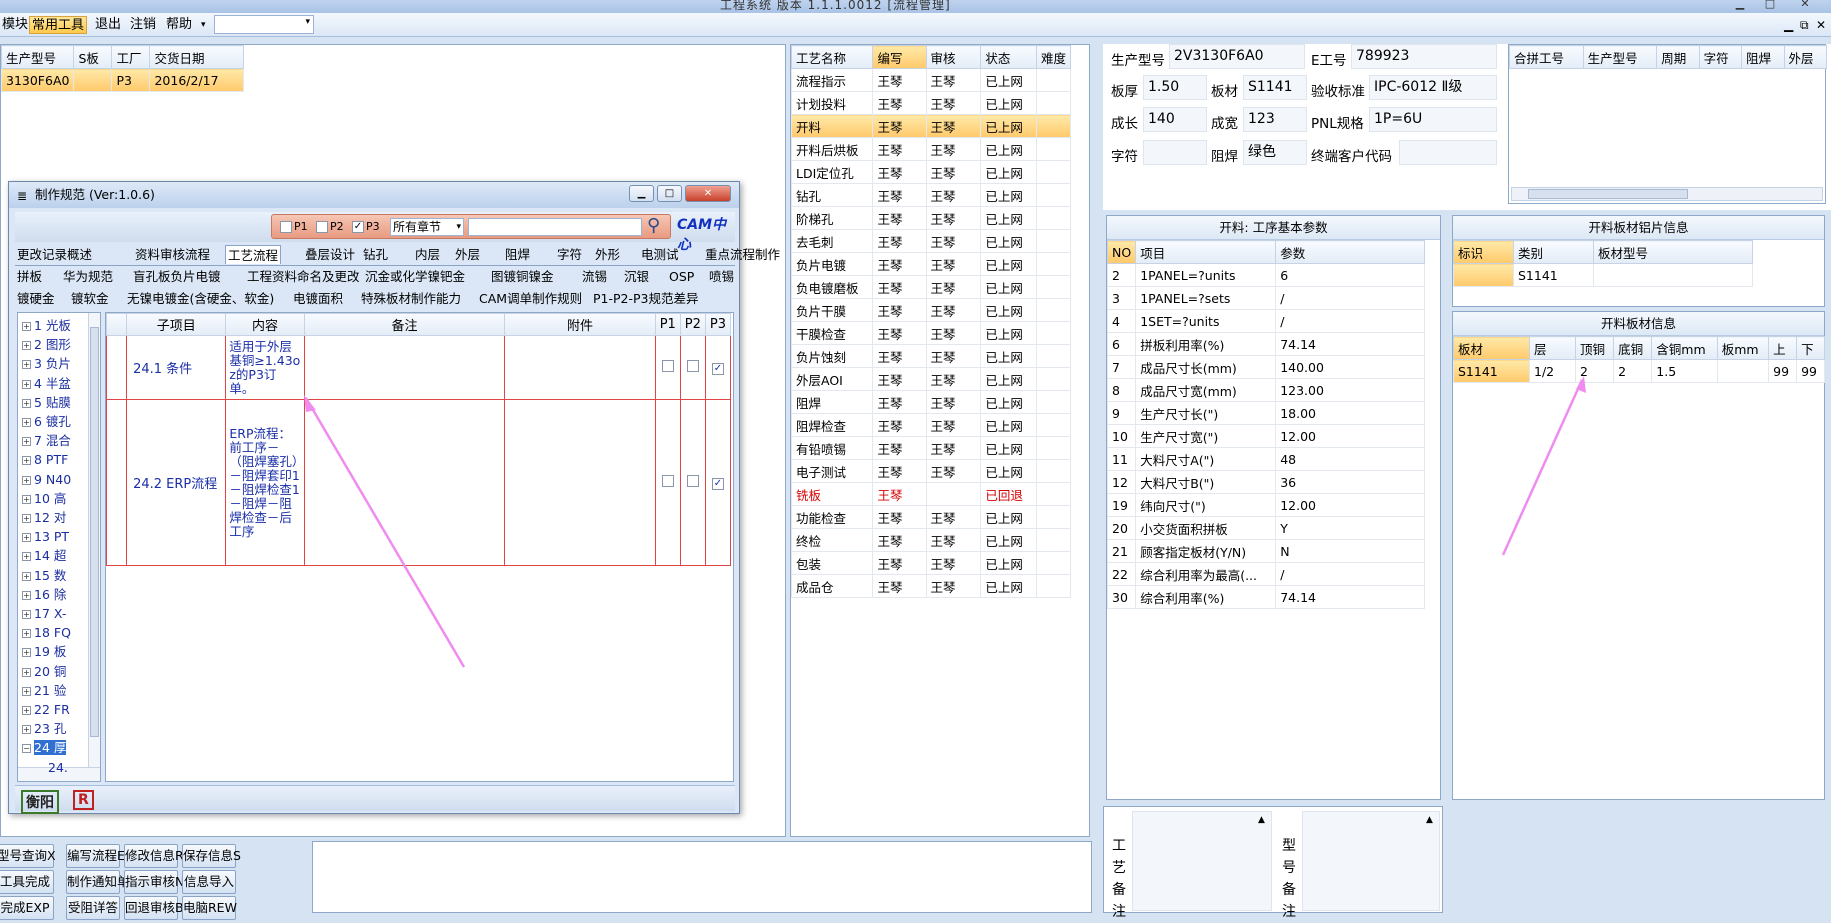  I want to click on p2-row-checkbox, so click(692, 365).